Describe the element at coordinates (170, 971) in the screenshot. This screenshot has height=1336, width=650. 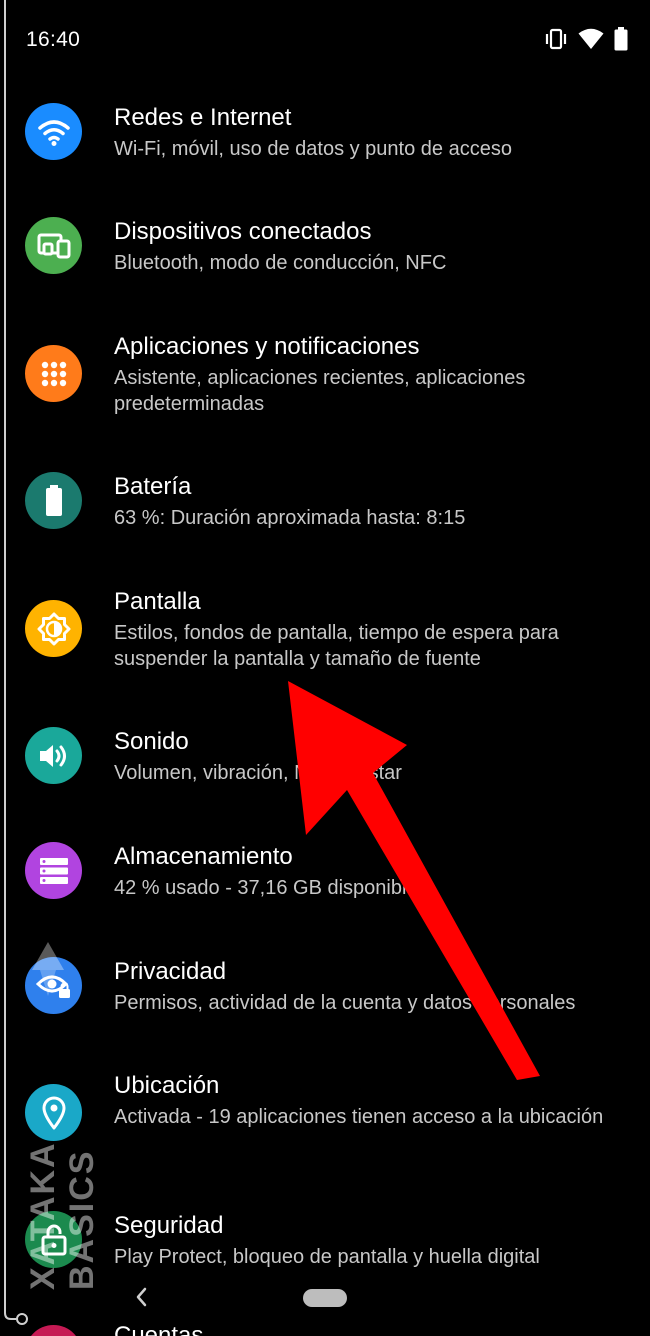
I see `setting-title: Privacidad` at that location.